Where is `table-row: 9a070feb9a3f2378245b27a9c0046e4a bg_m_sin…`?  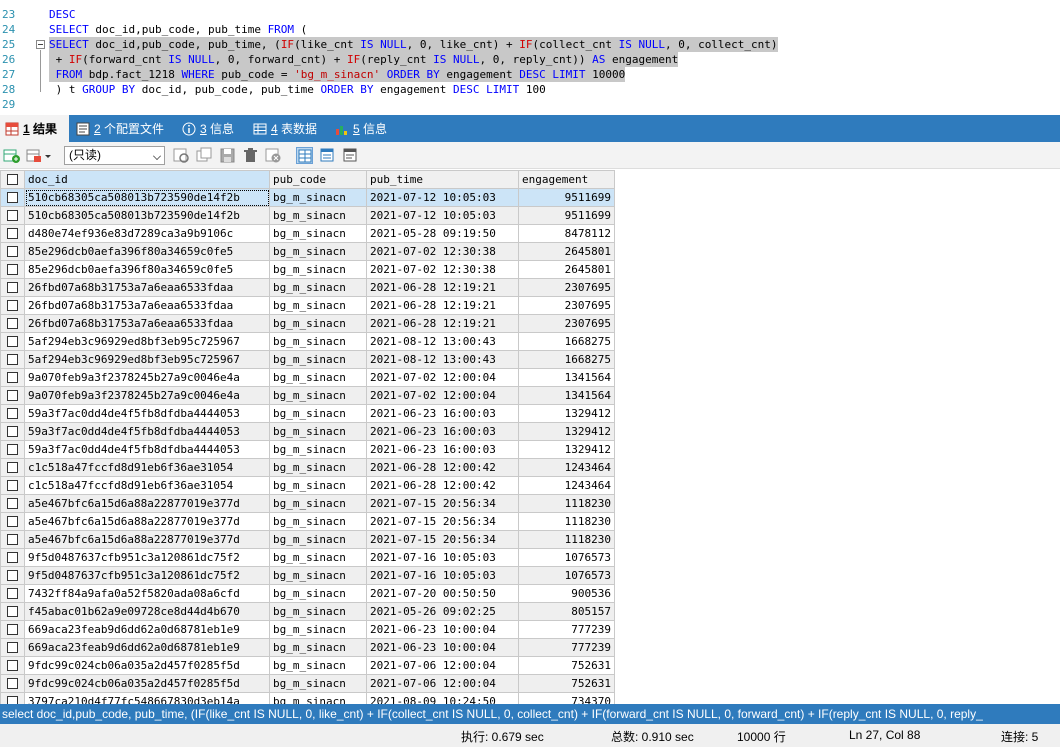 table-row: 9a070feb9a3f2378245b27a9c0046e4a bg_m_sin… is located at coordinates (307, 377).